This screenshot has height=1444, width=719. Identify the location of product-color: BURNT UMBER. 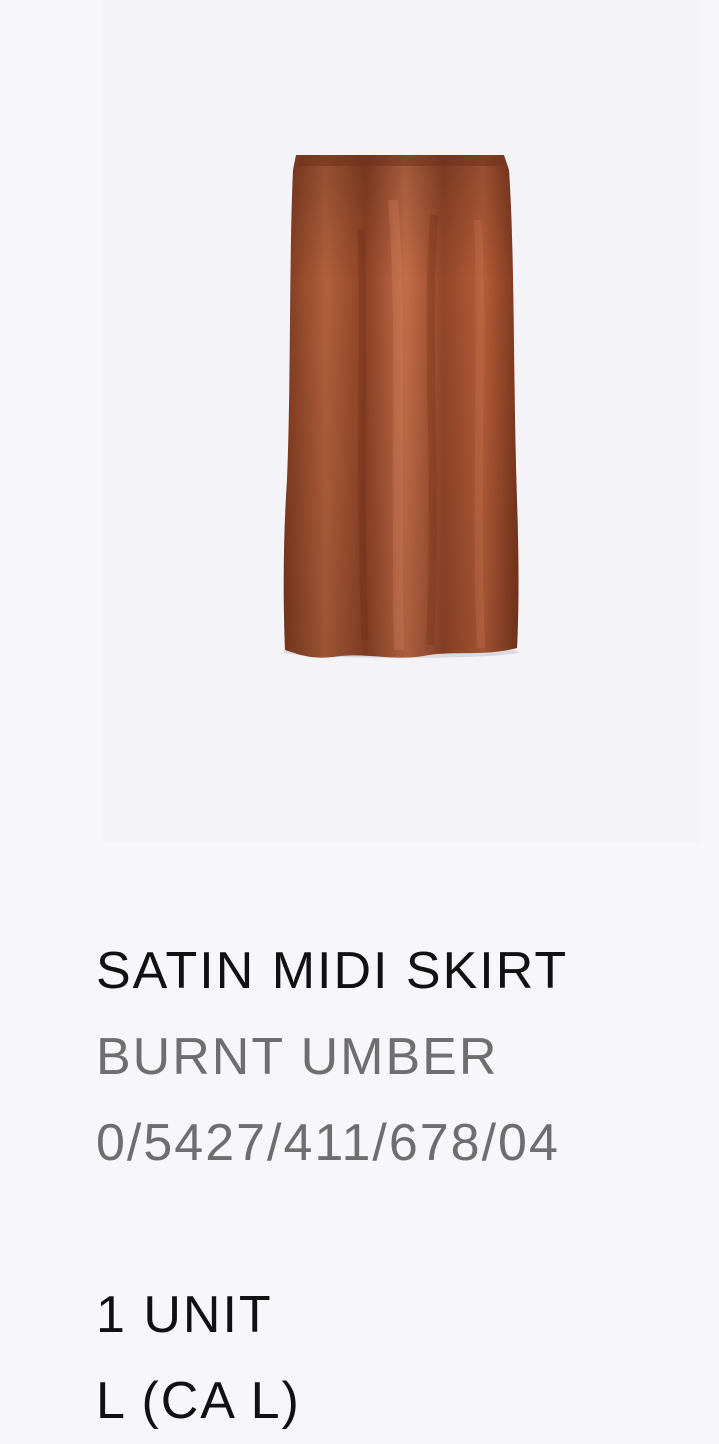
(297, 1057).